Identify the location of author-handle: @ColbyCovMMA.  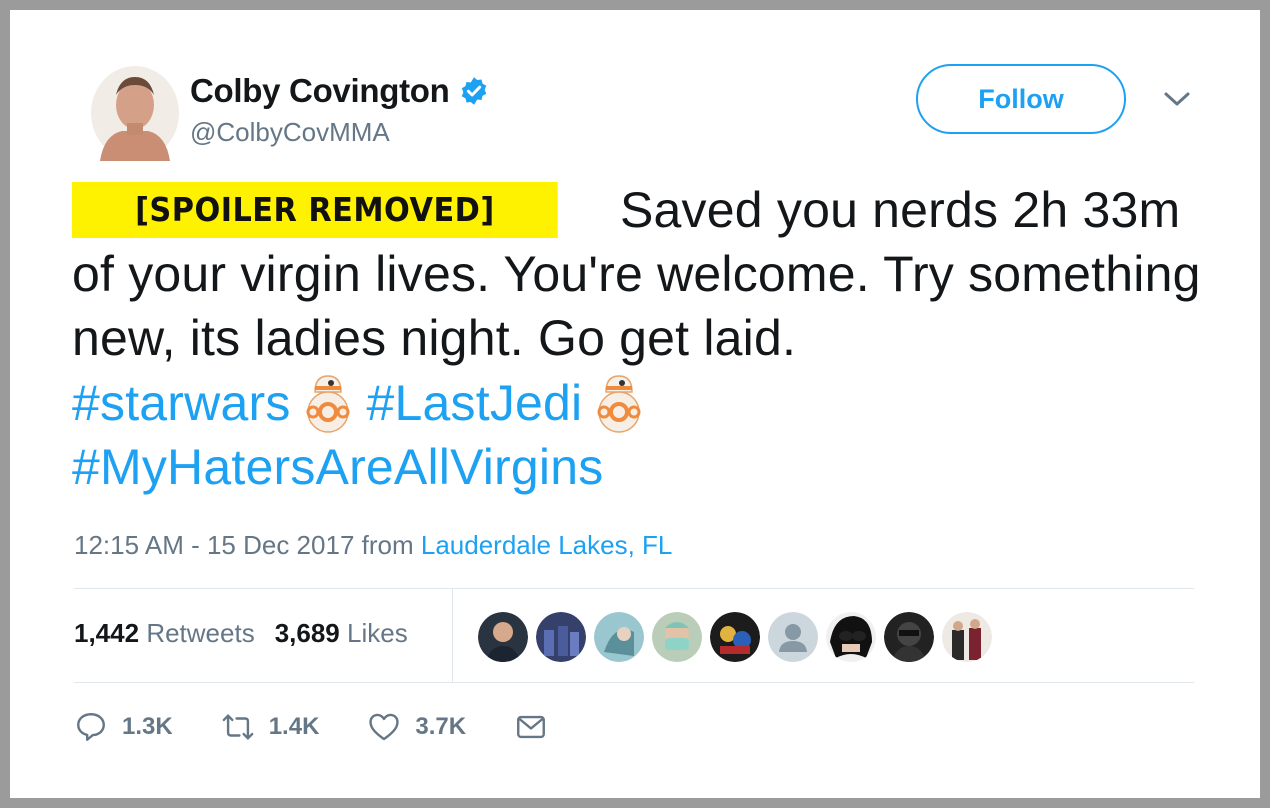
(290, 132).